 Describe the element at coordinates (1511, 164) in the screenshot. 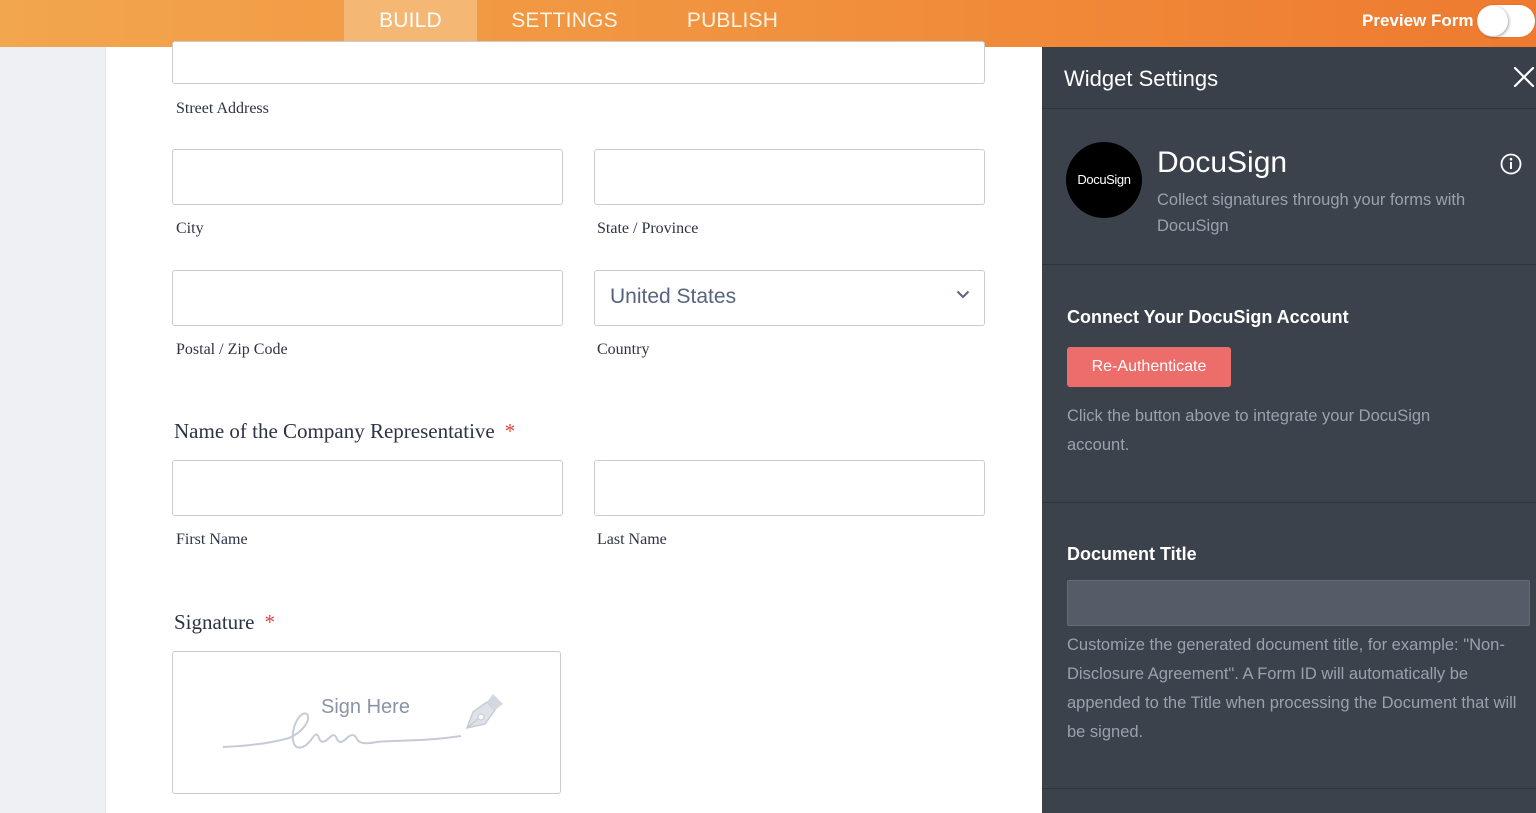

I see `info-icon` at that location.